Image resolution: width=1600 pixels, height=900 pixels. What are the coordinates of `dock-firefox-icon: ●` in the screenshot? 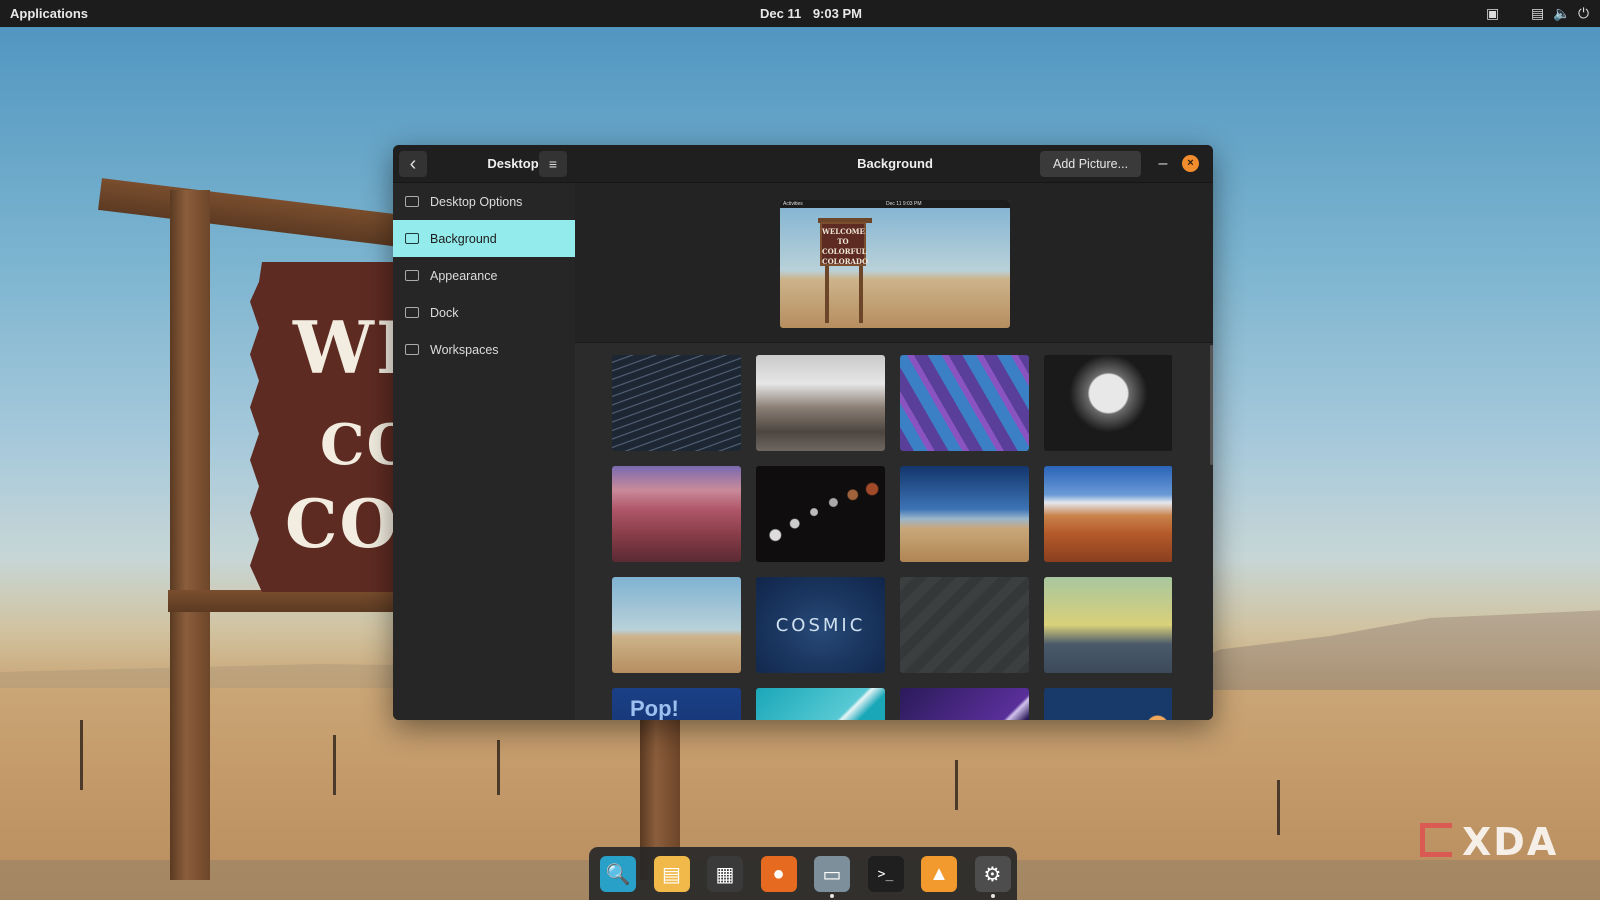 It's located at (778, 874).